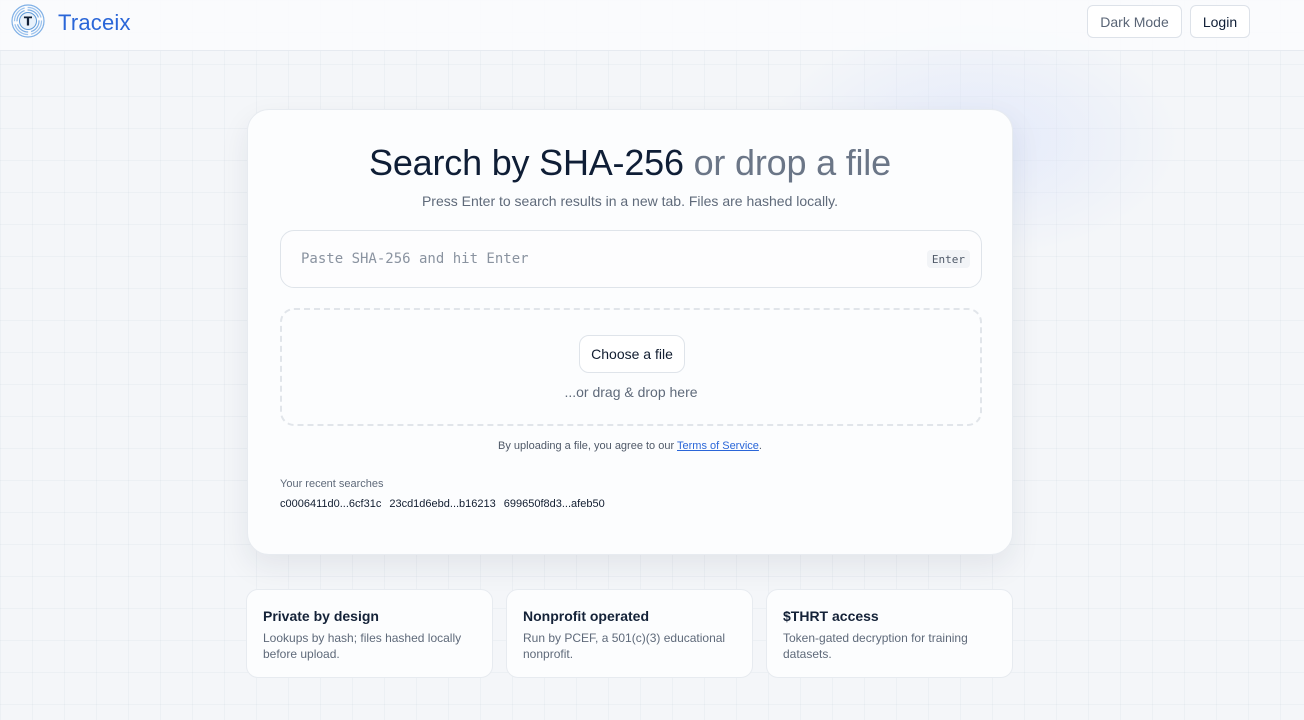 Image resolution: width=1304 pixels, height=720 pixels. Describe the element at coordinates (330, 504) in the screenshot. I see `recent-search-item: c0006411d0...6cf31c` at that location.